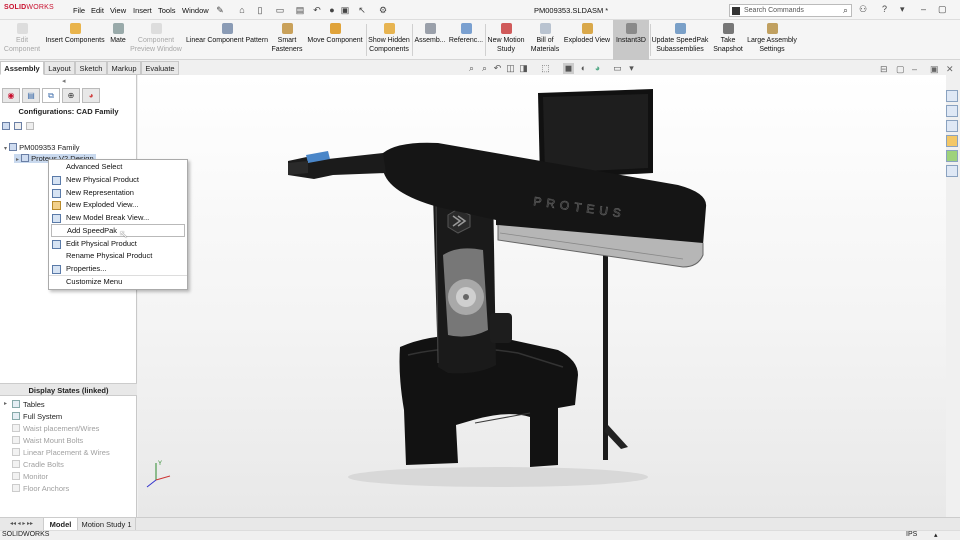 The height and width of the screenshot is (540, 960). Describe the element at coordinates (317, 10) in the screenshot. I see `undo-icon: ↶` at that location.